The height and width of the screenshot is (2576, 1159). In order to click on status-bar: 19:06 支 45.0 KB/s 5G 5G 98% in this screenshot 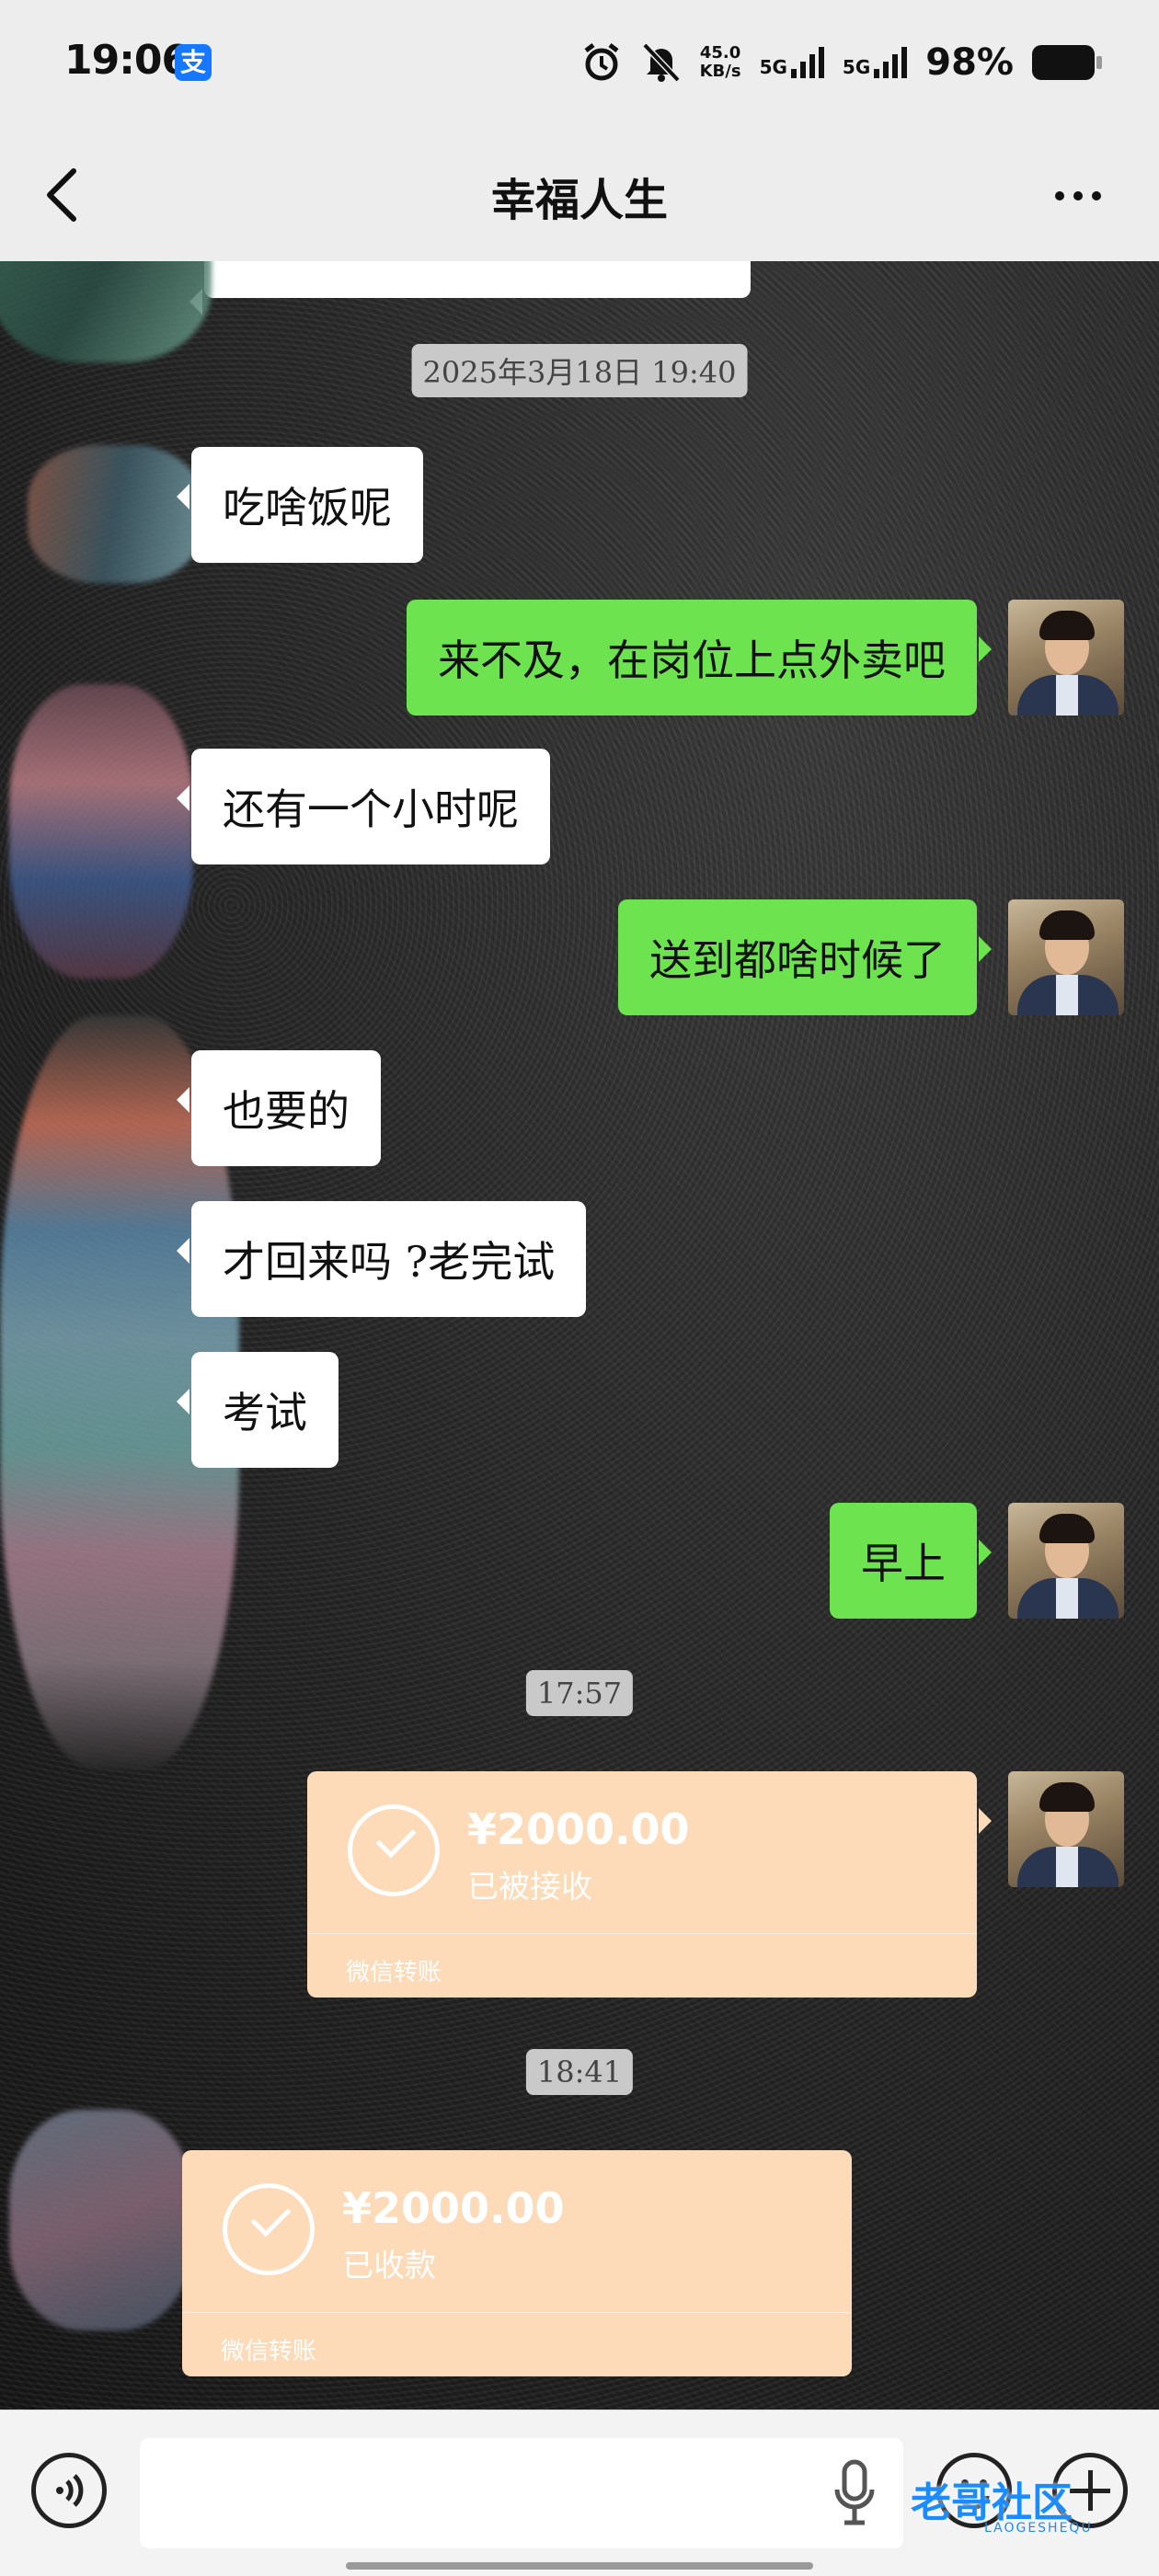, I will do `click(579, 65)`.